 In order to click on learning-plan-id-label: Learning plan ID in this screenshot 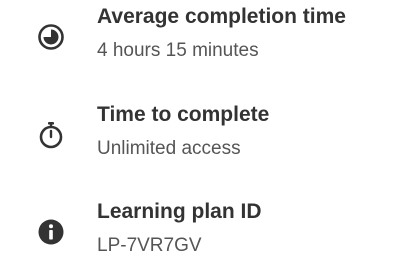, I will do `click(179, 211)`.